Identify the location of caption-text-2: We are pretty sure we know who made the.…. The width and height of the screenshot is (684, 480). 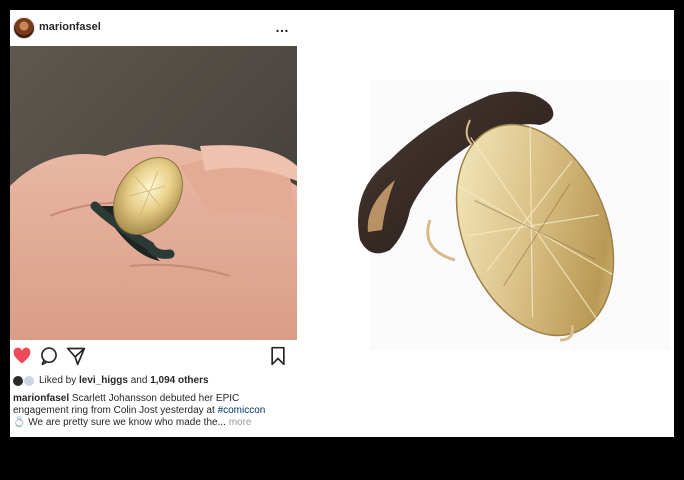
(127, 422).